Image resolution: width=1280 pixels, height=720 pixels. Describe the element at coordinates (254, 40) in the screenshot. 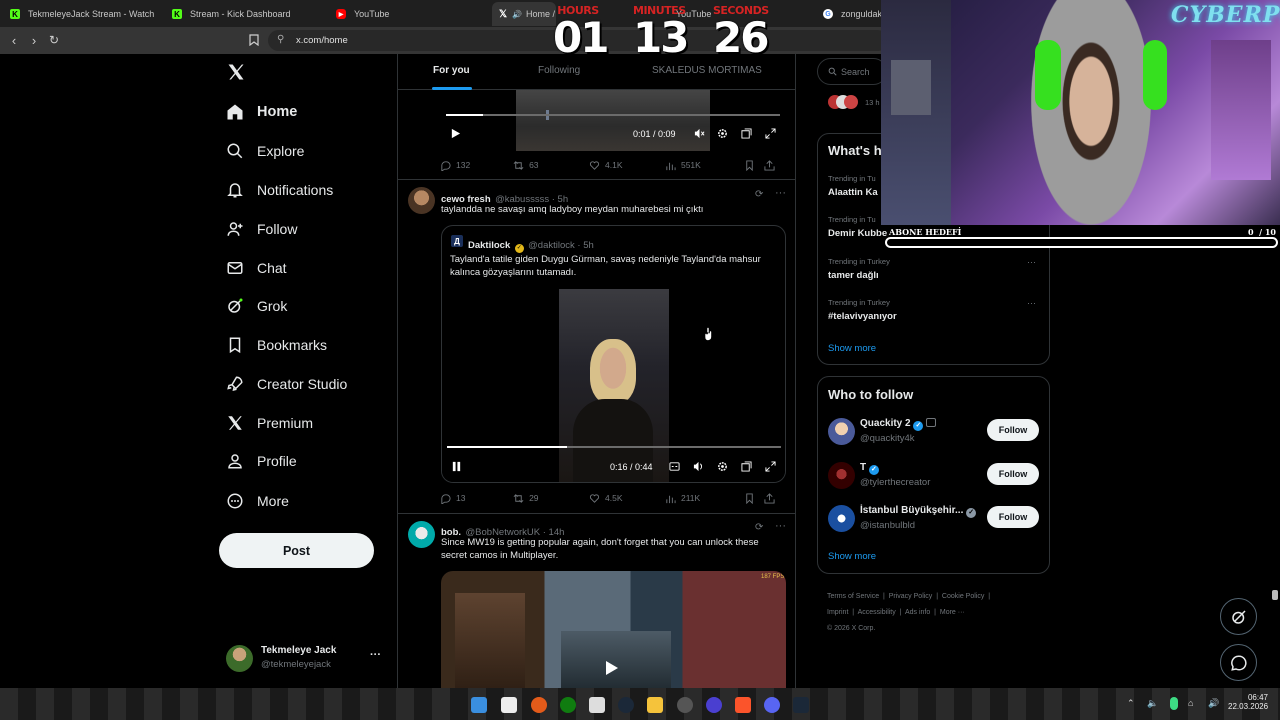

I see `bookmark-page-icon` at that location.